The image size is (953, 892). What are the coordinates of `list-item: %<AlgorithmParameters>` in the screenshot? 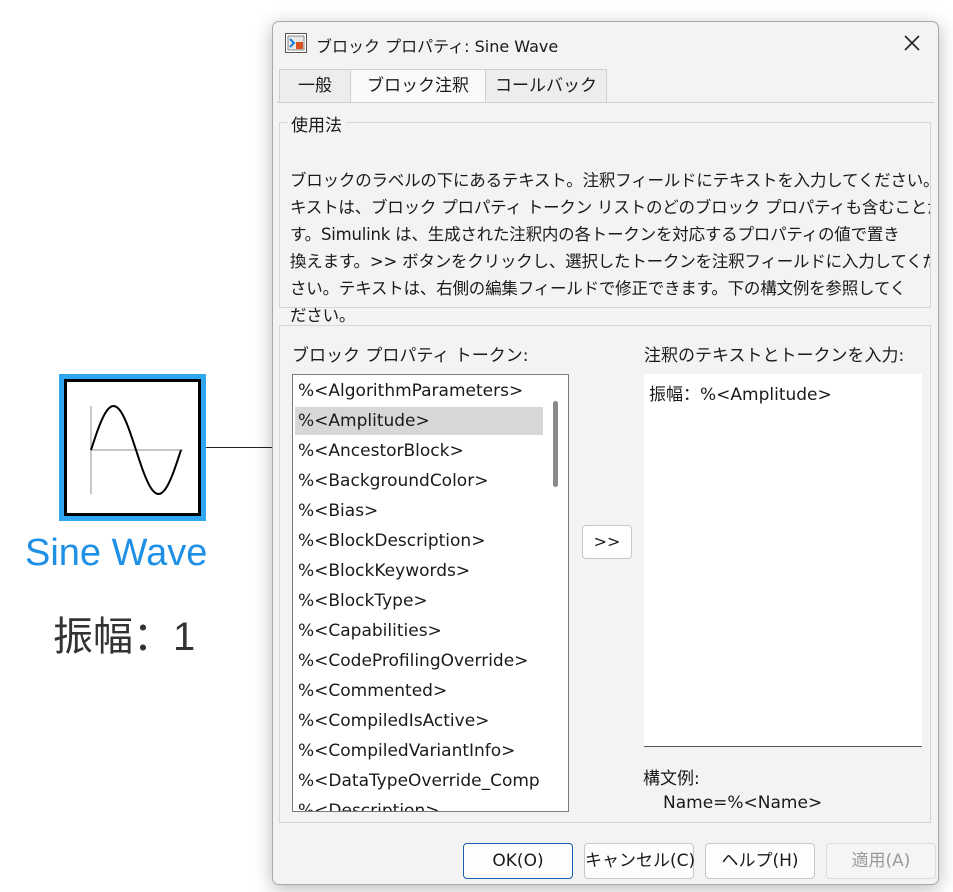 It's located at (419, 391).